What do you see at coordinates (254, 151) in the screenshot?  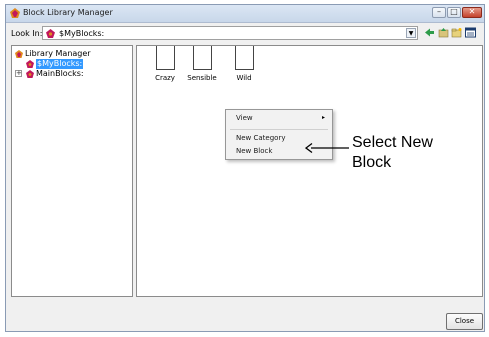 I see `menu-item-new-block: New Block` at bounding box center [254, 151].